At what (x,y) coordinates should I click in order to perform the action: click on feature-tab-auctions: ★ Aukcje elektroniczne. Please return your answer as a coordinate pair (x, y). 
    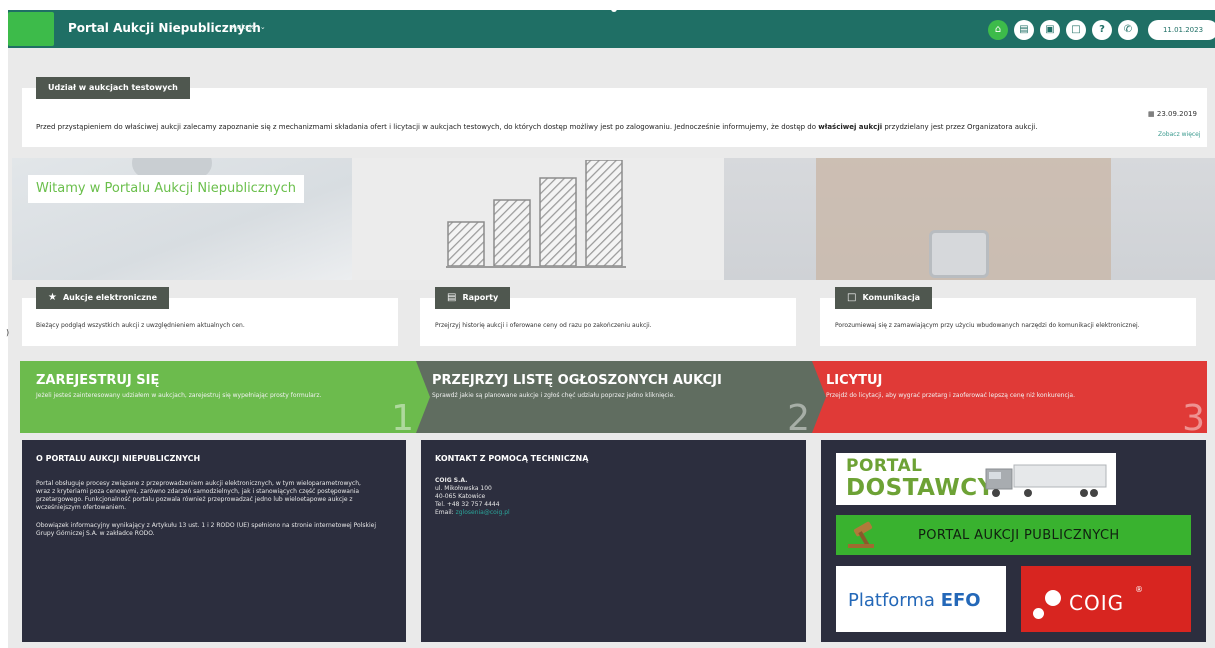
    Looking at the image, I should click on (103, 298).